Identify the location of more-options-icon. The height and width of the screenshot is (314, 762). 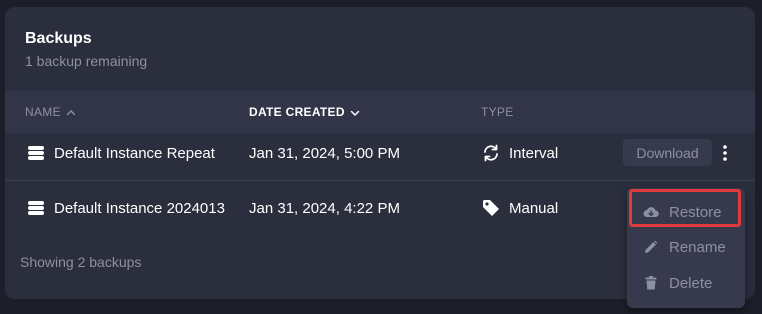
(725, 153).